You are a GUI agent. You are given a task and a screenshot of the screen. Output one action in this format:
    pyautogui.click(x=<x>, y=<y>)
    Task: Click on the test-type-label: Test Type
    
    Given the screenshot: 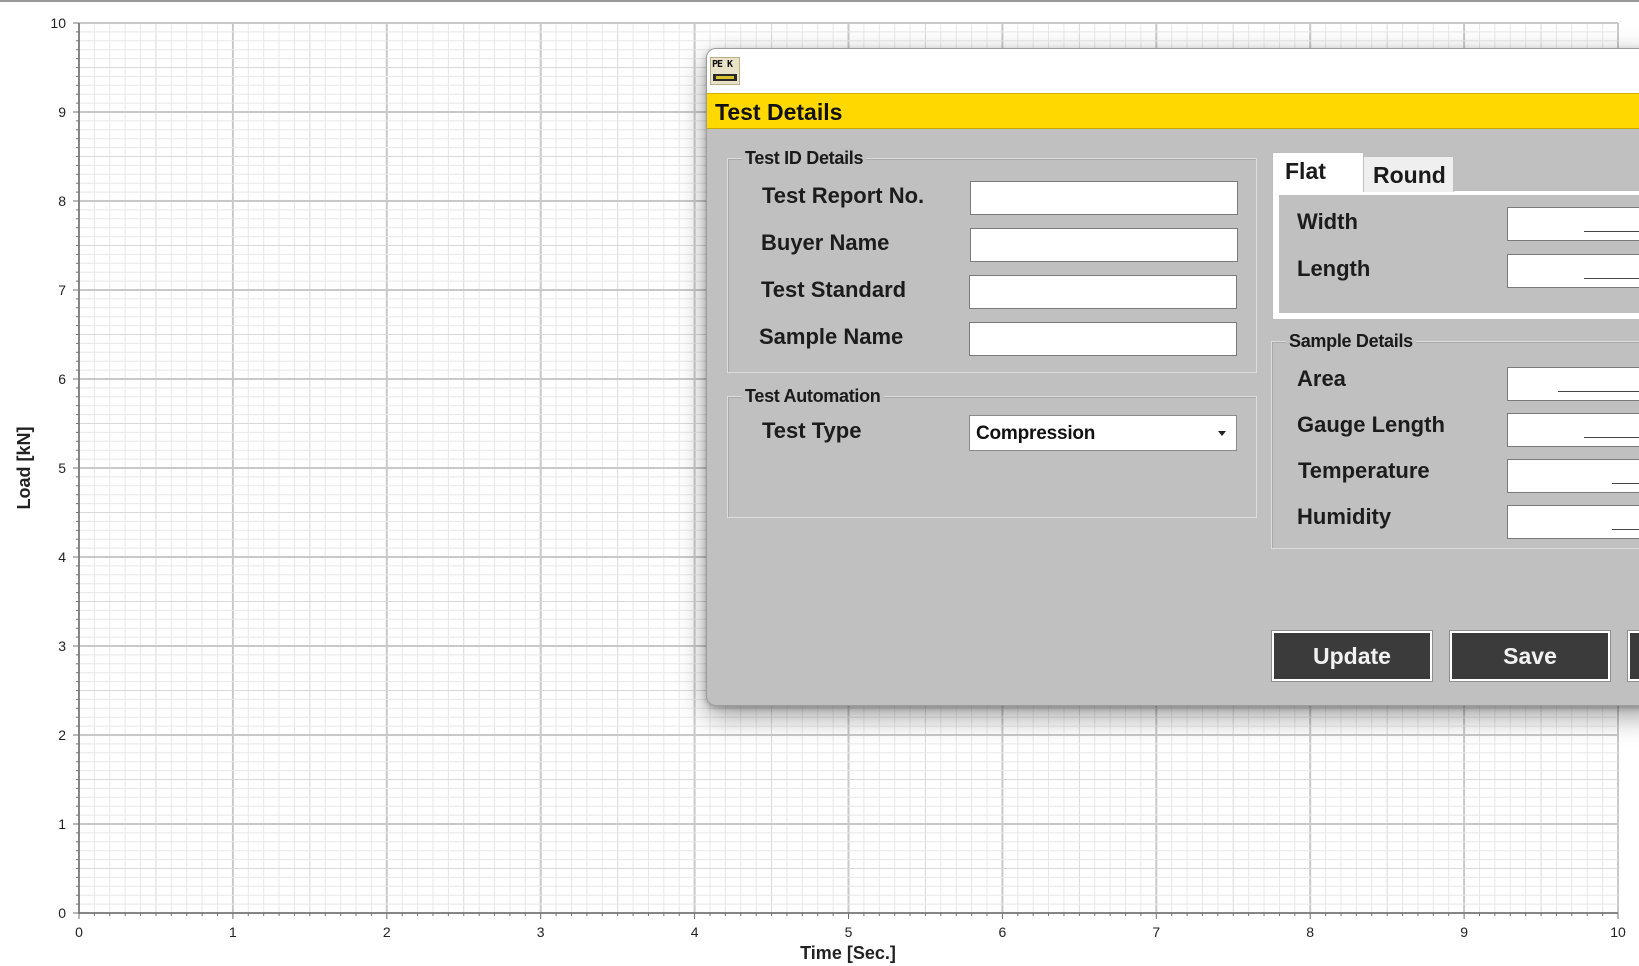 What is the action you would take?
    pyautogui.click(x=812, y=430)
    